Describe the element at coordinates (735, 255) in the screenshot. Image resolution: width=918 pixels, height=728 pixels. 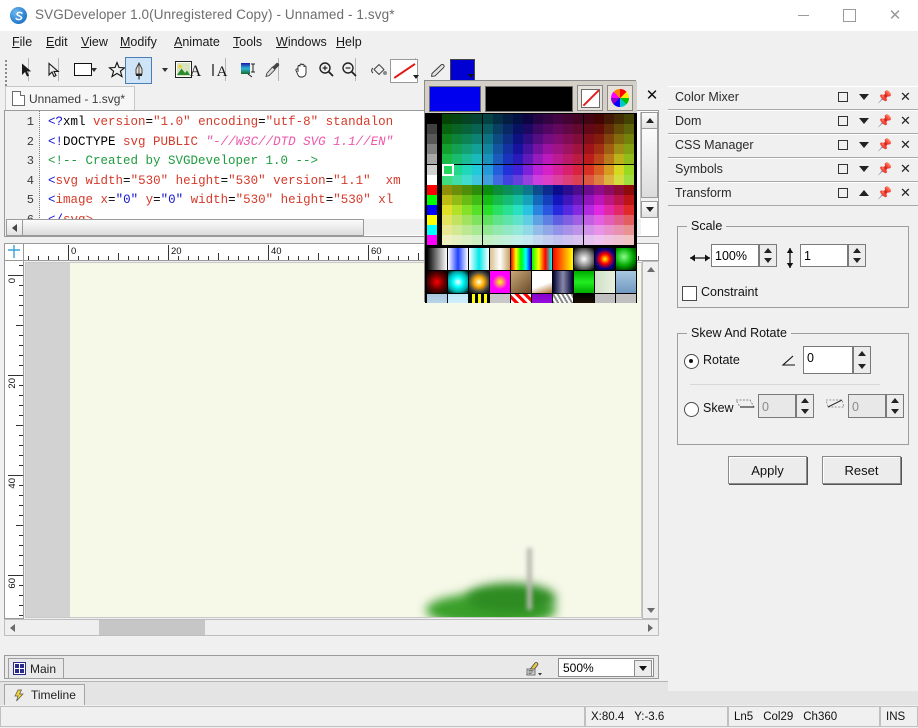
I see `scale-x-input: 100%` at that location.